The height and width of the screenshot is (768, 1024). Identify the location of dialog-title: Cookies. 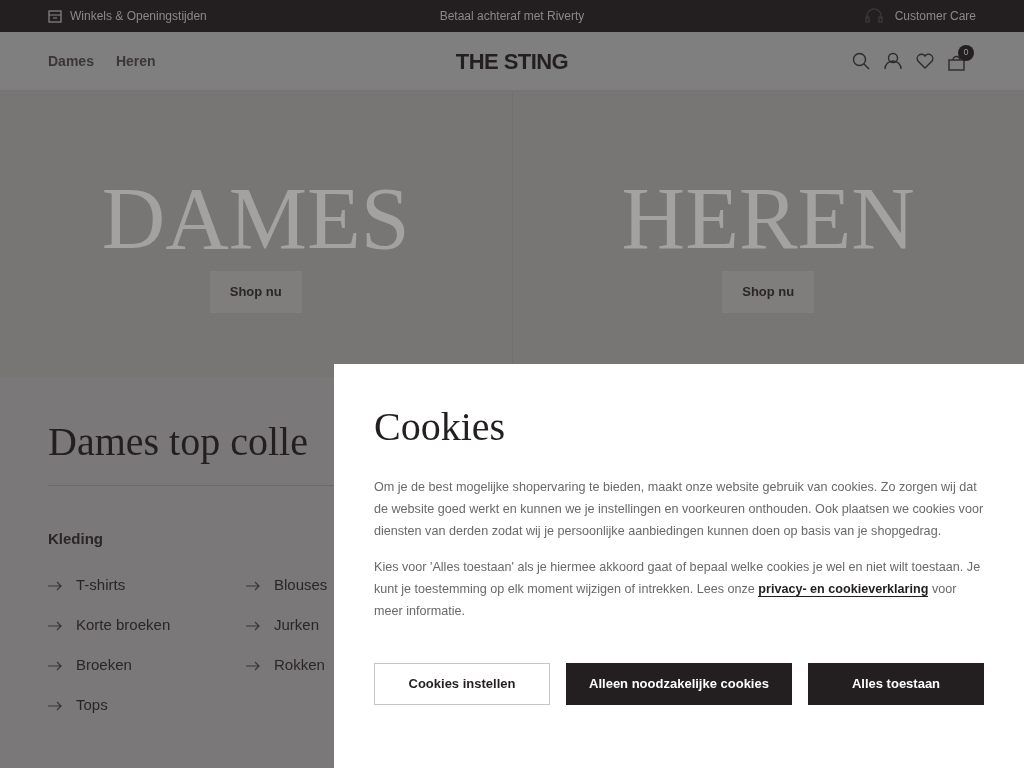
(440, 427).